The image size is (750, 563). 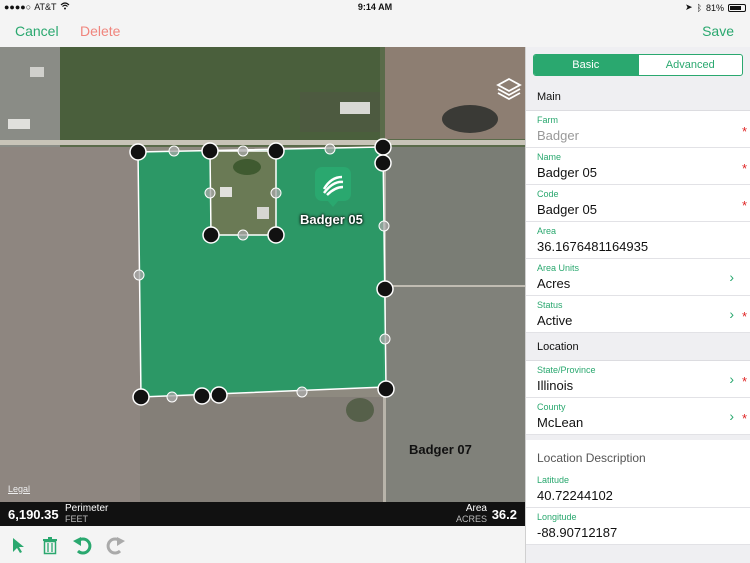 What do you see at coordinates (37, 31) in the screenshot?
I see `cancel-button: Cancel` at bounding box center [37, 31].